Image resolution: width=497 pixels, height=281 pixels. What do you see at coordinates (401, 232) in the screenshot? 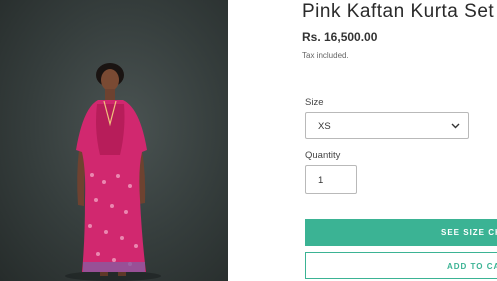
I see `see-size-chart-button: SEE SIZE CHA` at bounding box center [401, 232].